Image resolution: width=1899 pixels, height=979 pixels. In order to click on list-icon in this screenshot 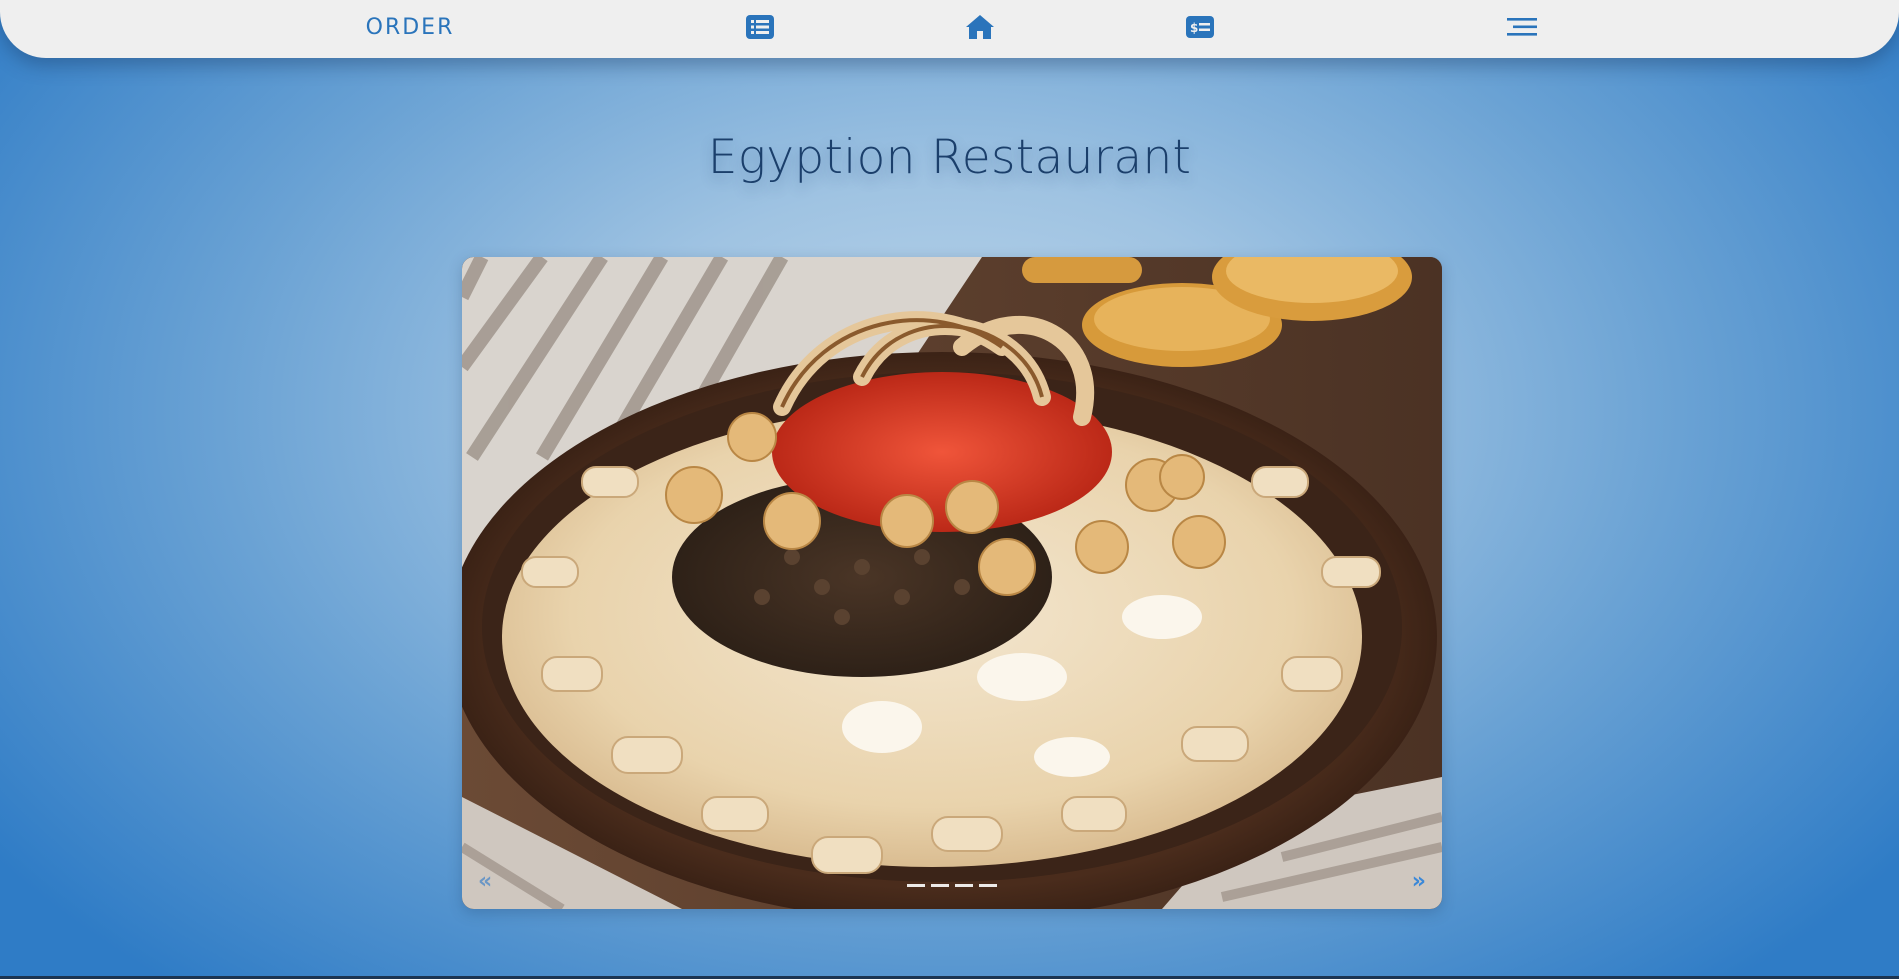, I will do `click(760, 27)`.